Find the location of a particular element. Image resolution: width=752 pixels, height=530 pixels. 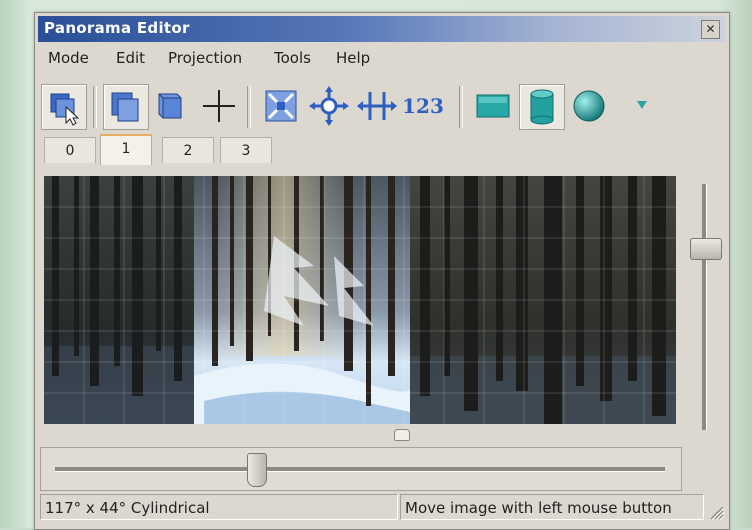

stack-images-icon is located at coordinates (170, 106).